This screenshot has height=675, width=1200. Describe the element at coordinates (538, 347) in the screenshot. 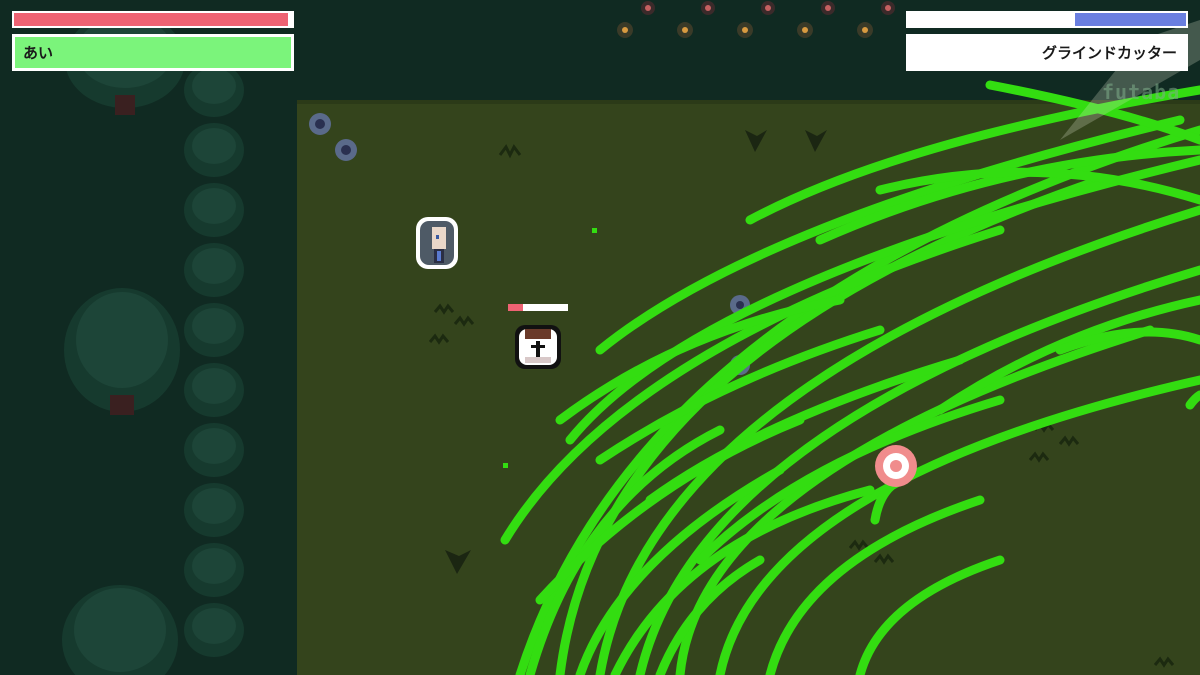

I see `enemy-character-icon` at that location.